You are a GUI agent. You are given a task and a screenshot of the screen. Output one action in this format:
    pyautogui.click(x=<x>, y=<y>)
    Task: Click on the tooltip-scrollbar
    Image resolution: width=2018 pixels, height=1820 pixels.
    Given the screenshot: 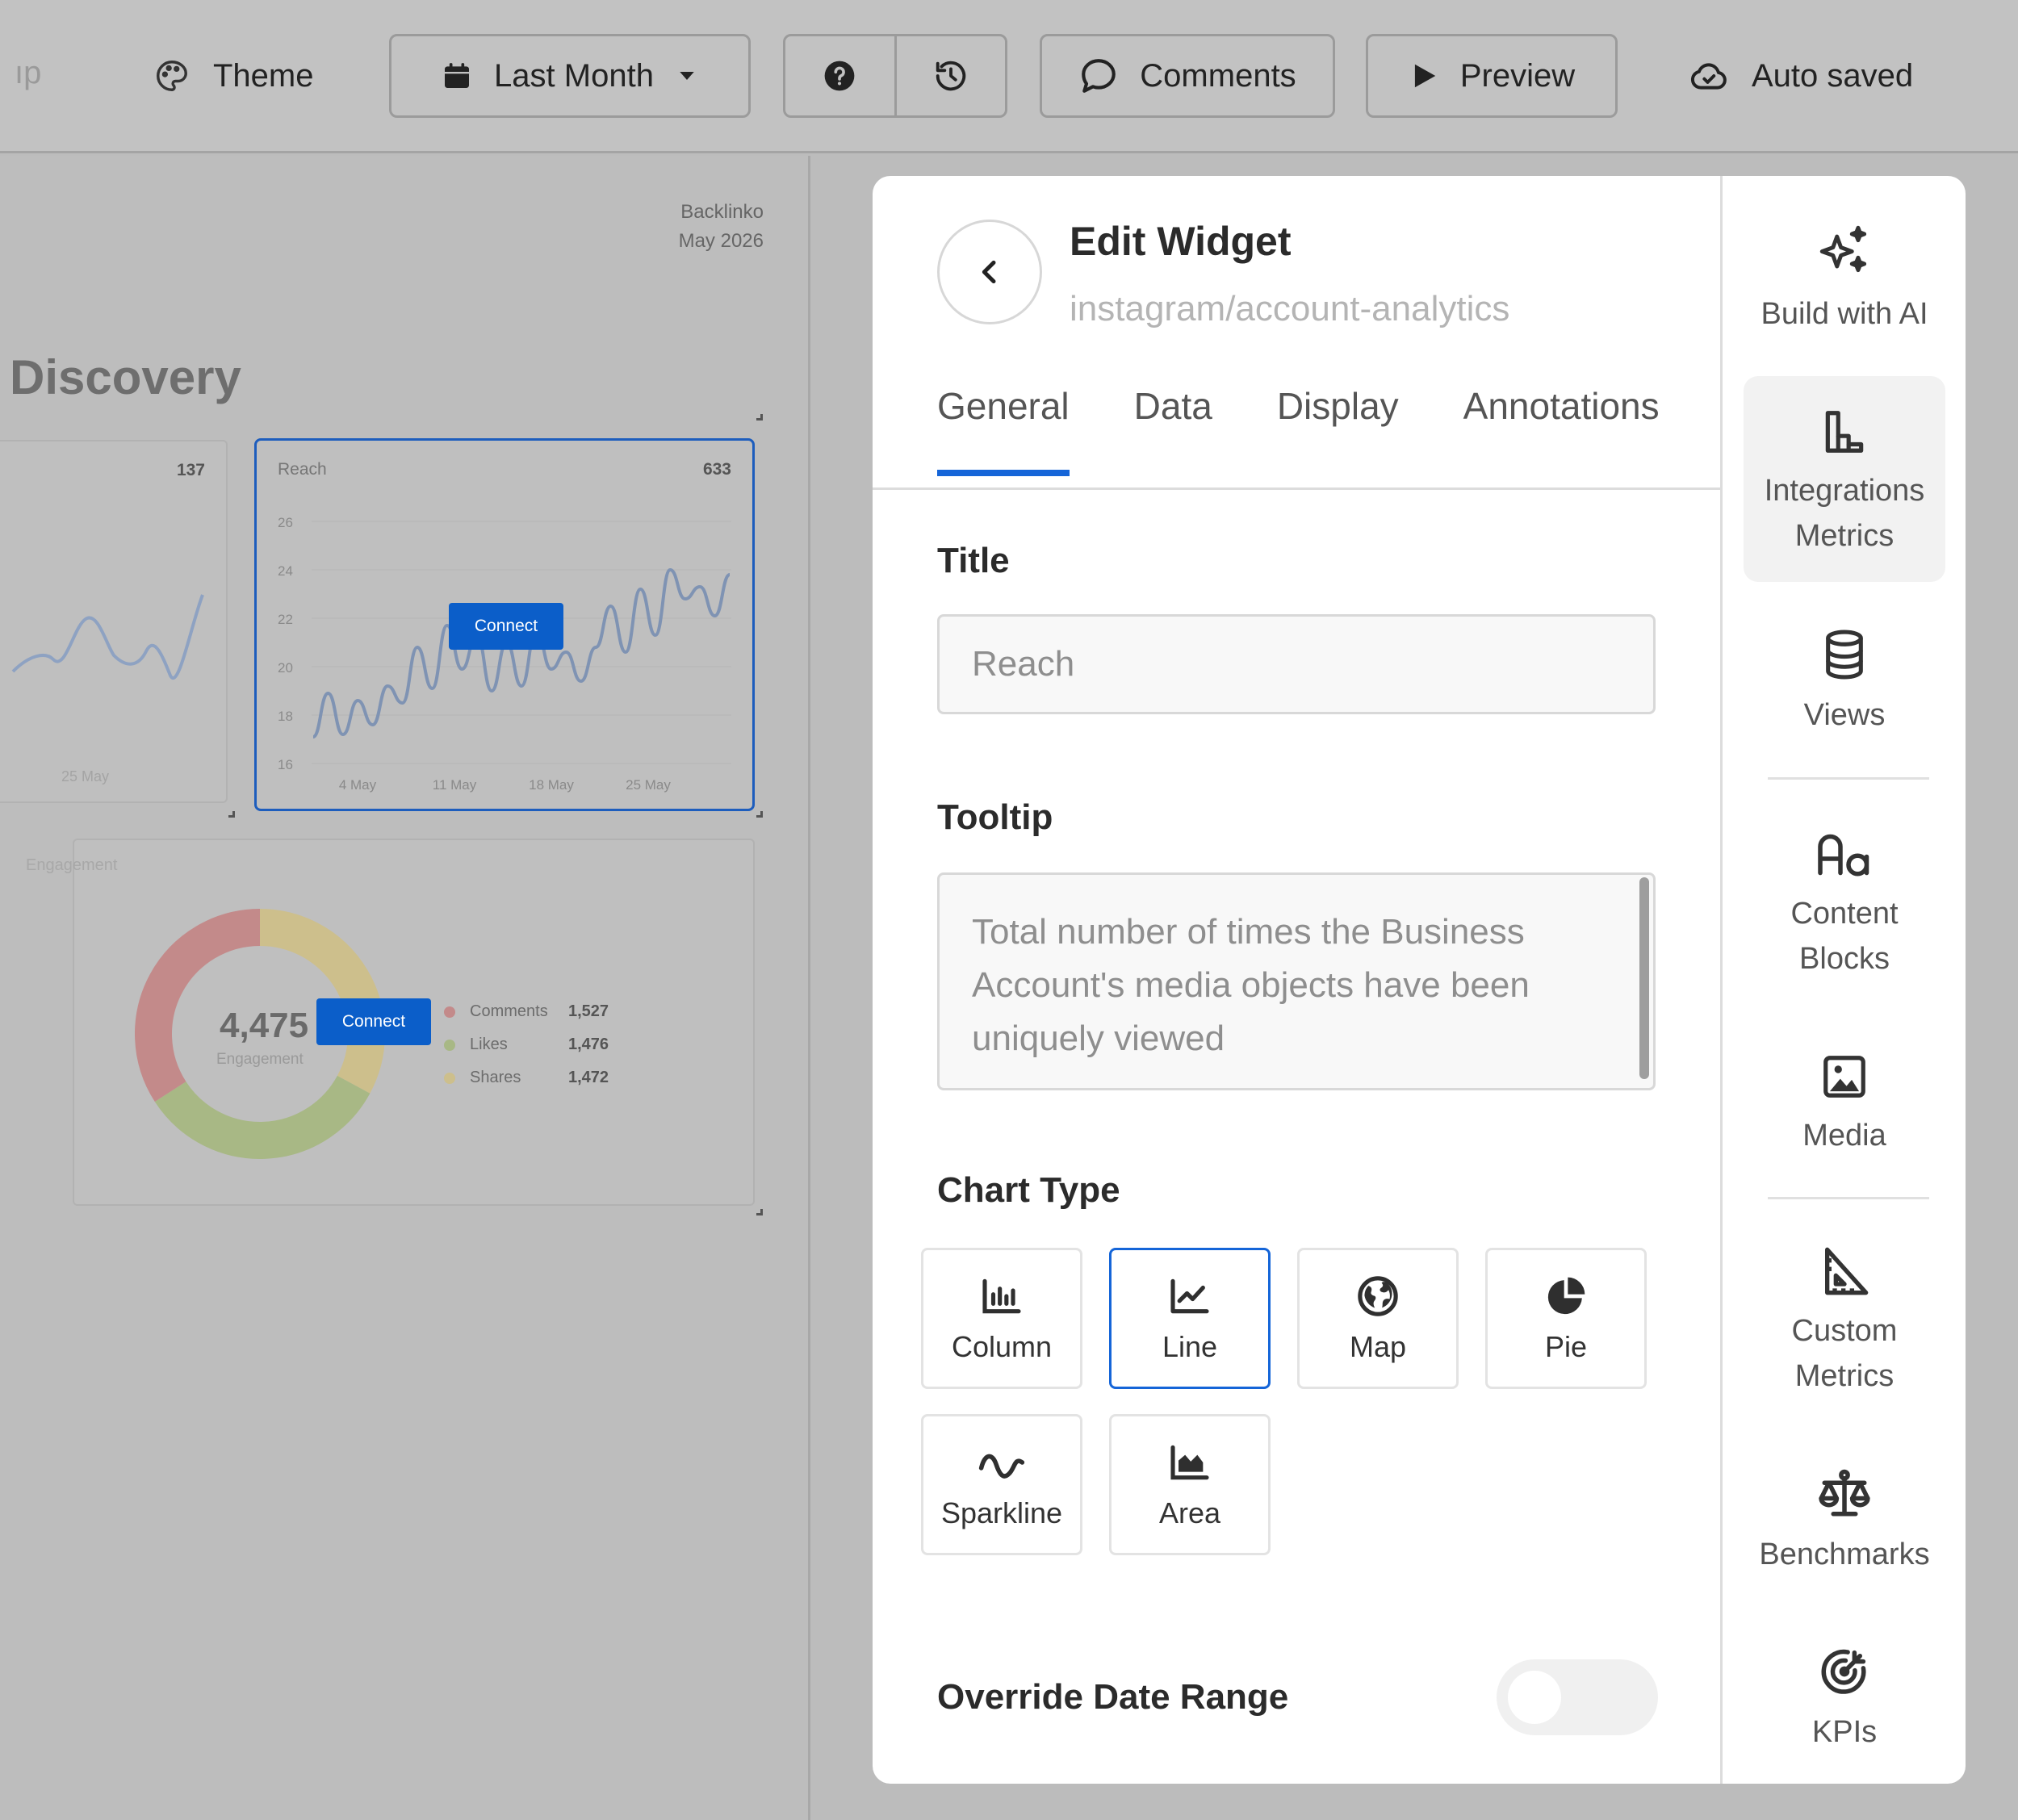 What is the action you would take?
    pyautogui.click(x=1644, y=978)
    